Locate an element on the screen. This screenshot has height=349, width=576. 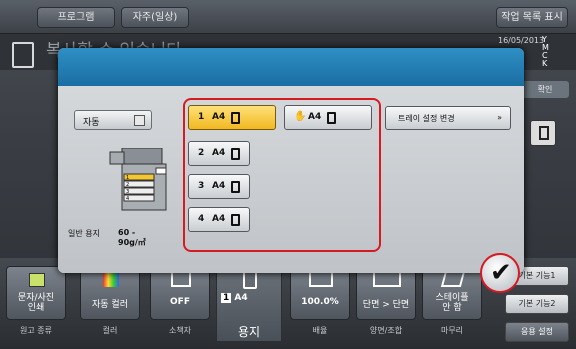
hand-icon: ✋ is located at coordinates (300, 116).